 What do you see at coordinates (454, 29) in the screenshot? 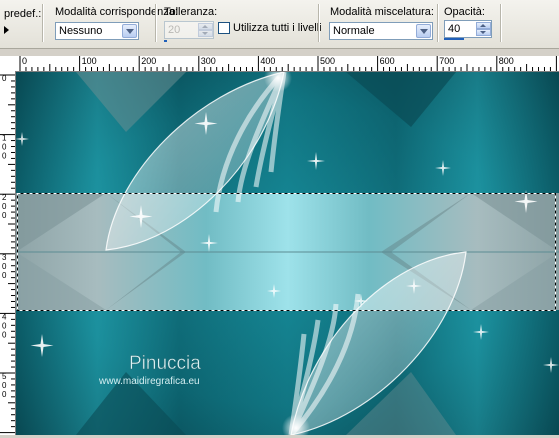
I see `opacity-value: 40` at bounding box center [454, 29].